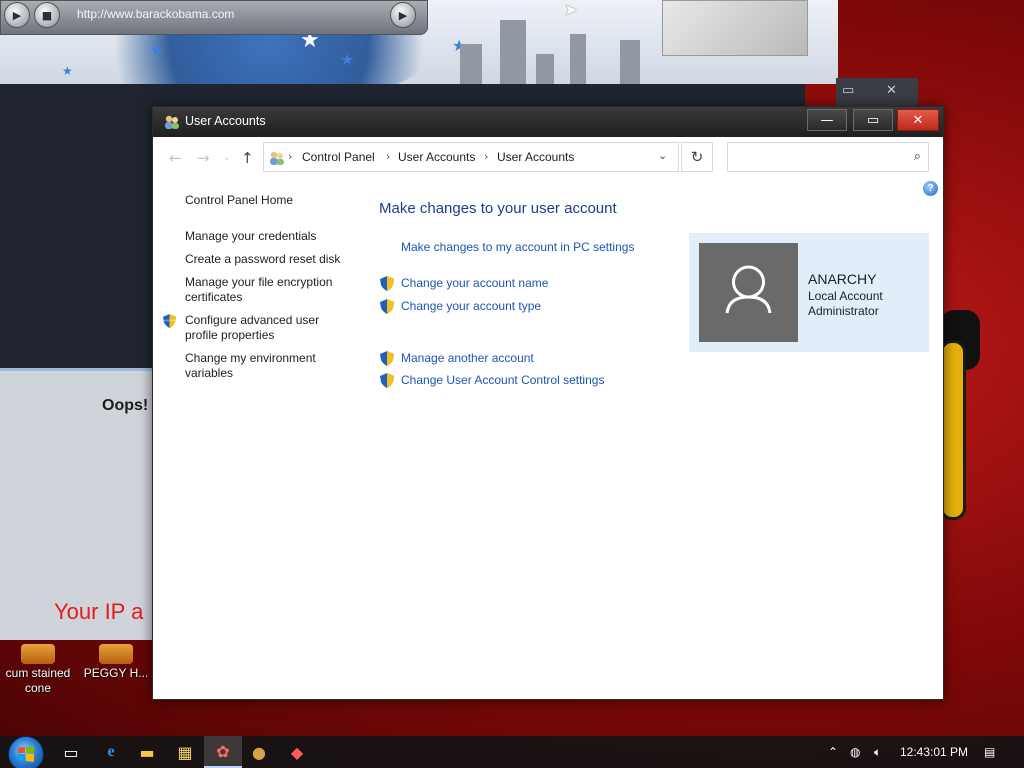 The height and width of the screenshot is (768, 1024). I want to click on media-toolbar: ▶ ■ http://www.barackobama.com ▶, so click(214, 17).